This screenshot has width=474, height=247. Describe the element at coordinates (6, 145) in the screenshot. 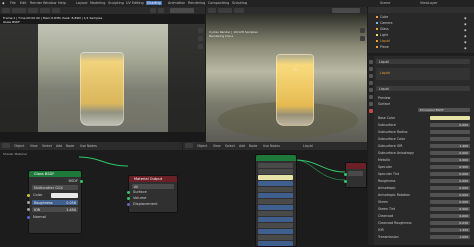

I see `editor-type-node-left` at that location.